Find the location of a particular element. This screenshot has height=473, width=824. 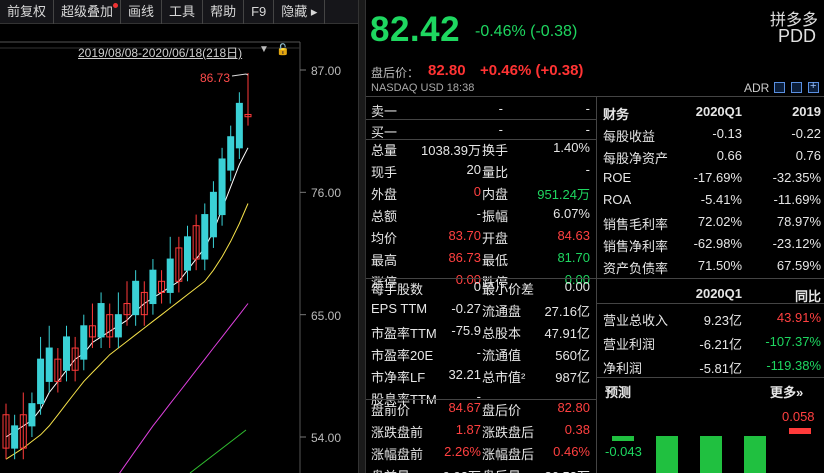

quote-row: 均价 83.70 开盘 84.63 is located at coordinates (482, 236).